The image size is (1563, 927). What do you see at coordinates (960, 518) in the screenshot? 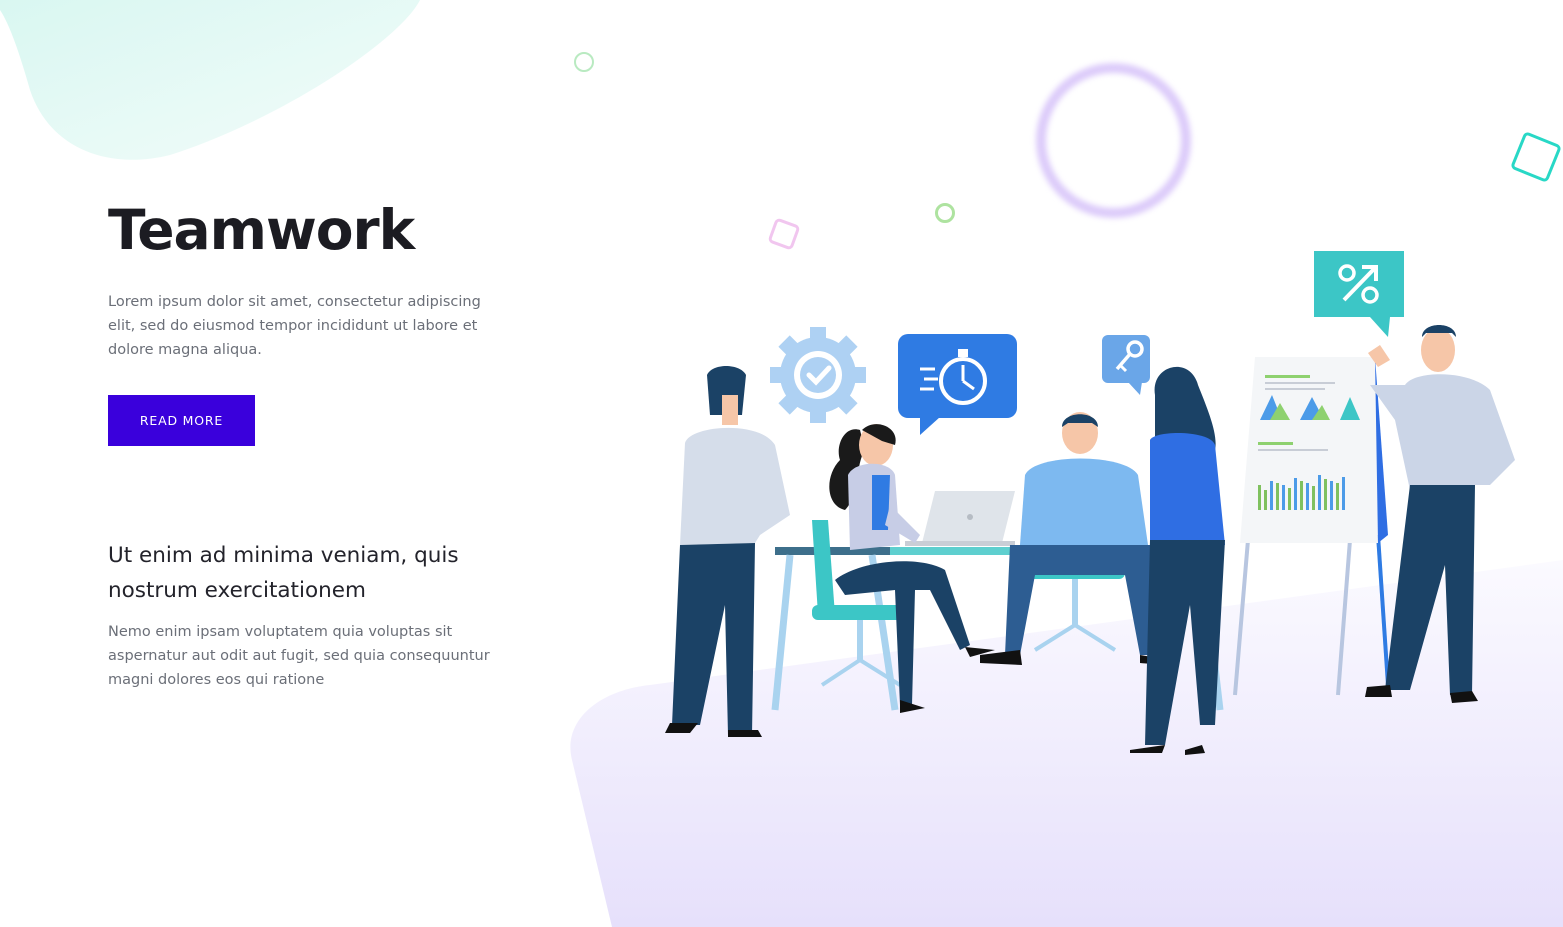
I see `laptop` at bounding box center [960, 518].